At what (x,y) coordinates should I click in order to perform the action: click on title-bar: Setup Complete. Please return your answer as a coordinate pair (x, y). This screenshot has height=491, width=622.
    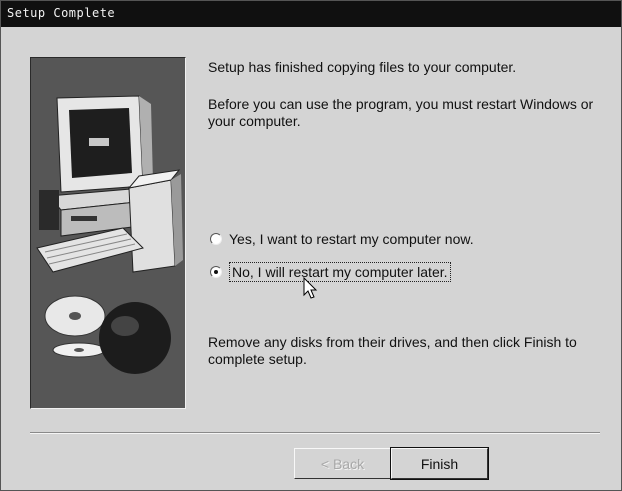
    Looking at the image, I should click on (311, 14).